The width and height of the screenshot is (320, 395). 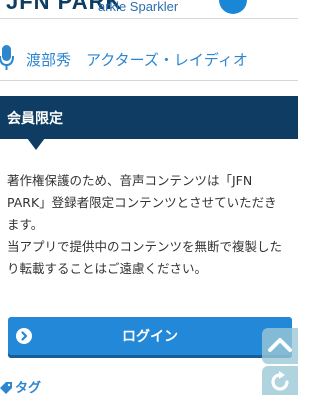 I want to click on section-title: 会員限定, so click(x=35, y=119).